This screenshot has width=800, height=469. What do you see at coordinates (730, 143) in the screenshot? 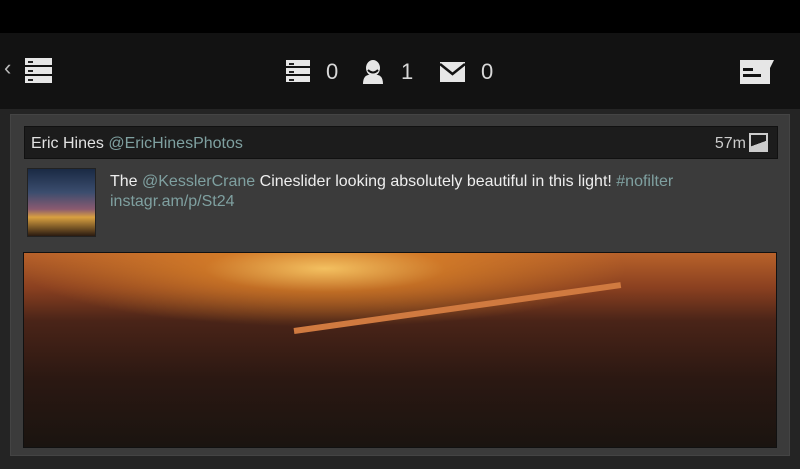
I see `tweet-time: 57m` at bounding box center [730, 143].